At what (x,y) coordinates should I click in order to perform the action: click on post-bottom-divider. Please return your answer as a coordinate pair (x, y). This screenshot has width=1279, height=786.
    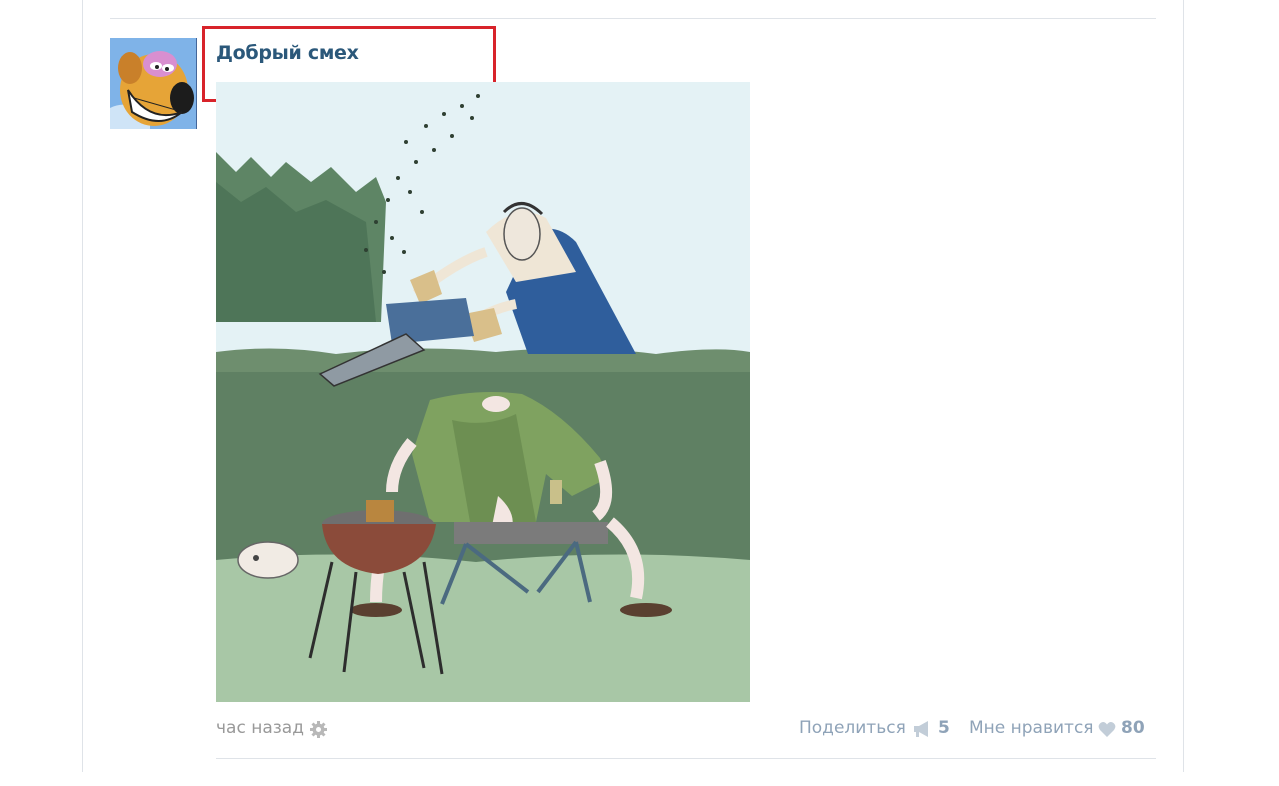
    Looking at the image, I should click on (686, 758).